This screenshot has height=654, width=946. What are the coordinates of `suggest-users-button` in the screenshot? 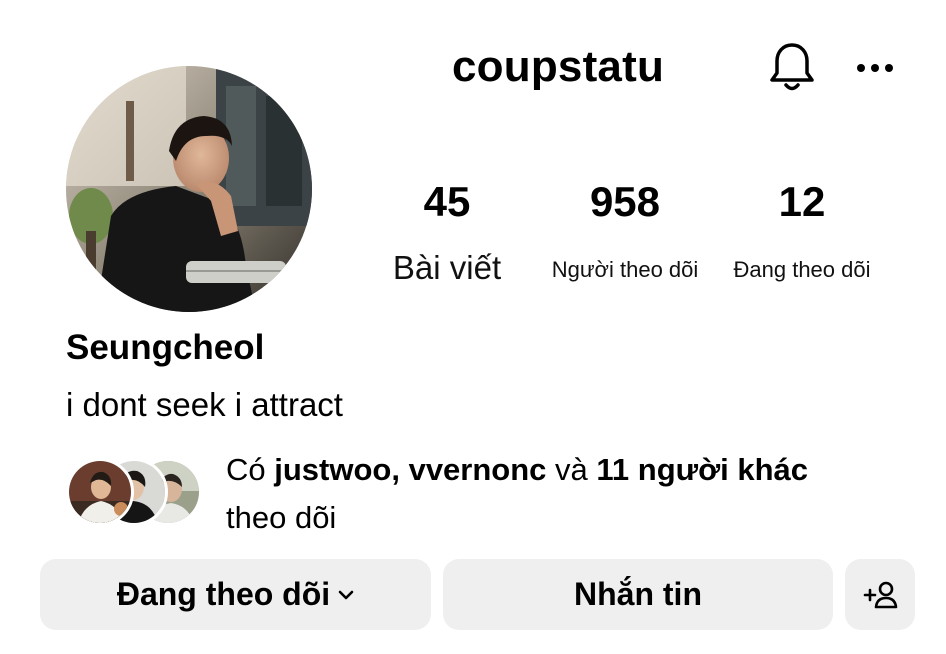 It's located at (880, 594).